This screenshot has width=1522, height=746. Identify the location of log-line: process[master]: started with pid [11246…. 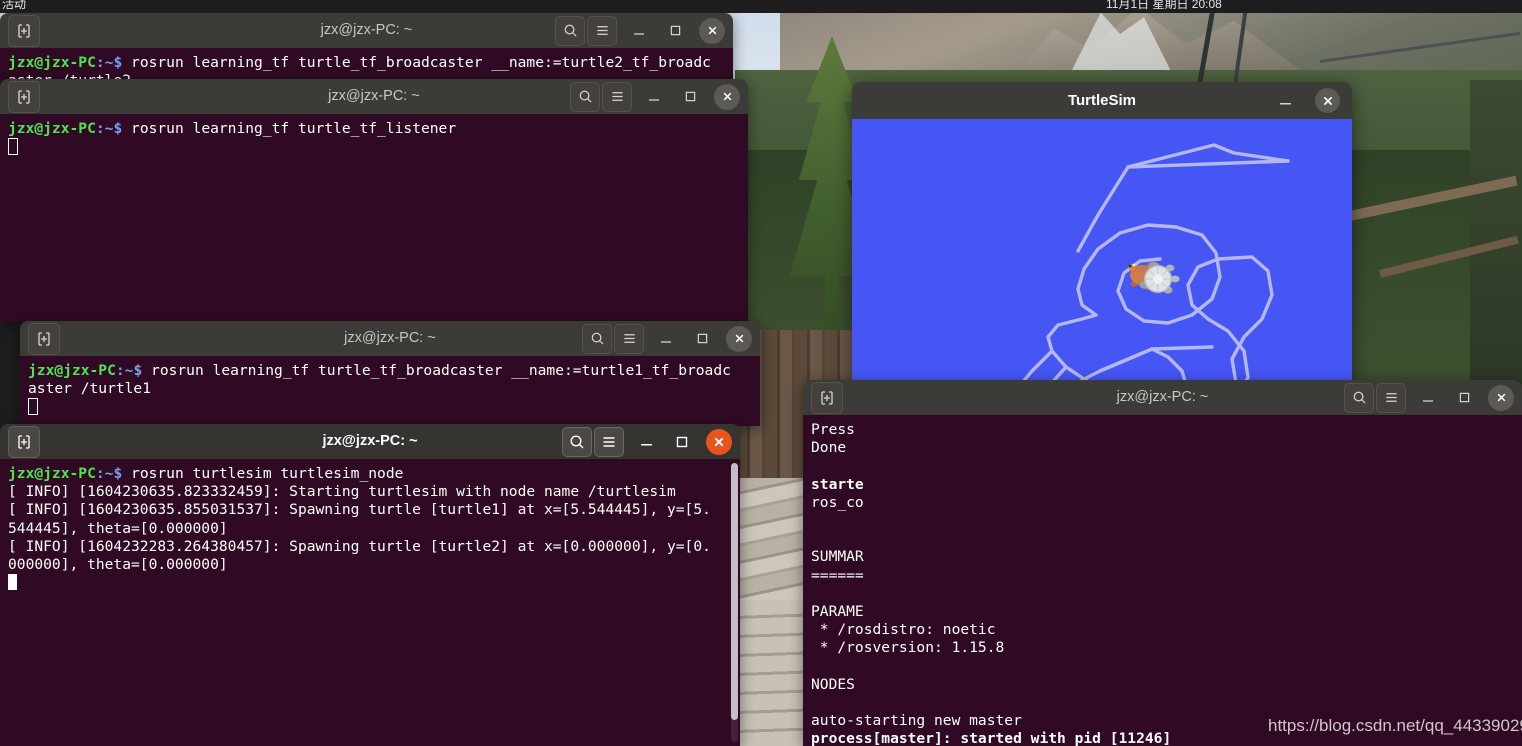
(991, 738).